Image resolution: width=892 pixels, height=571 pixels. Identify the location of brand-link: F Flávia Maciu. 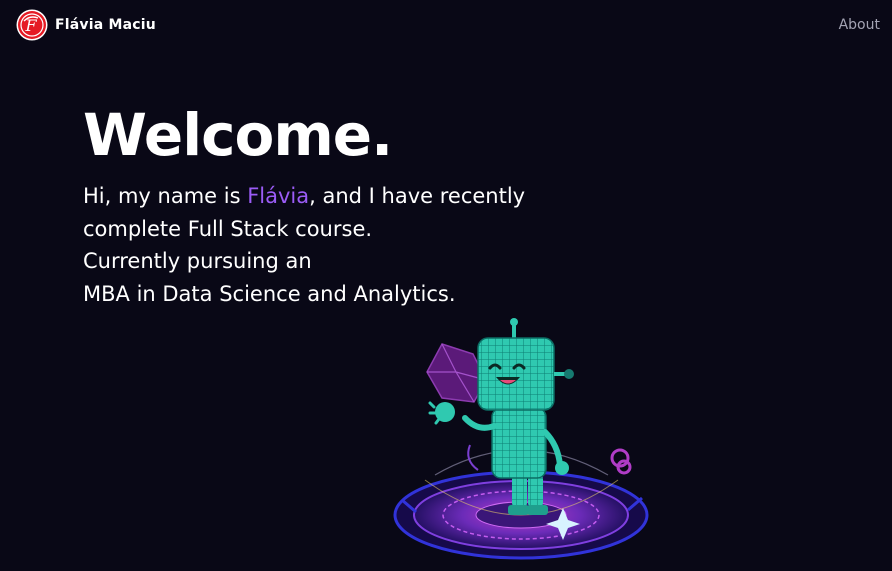
(86, 25).